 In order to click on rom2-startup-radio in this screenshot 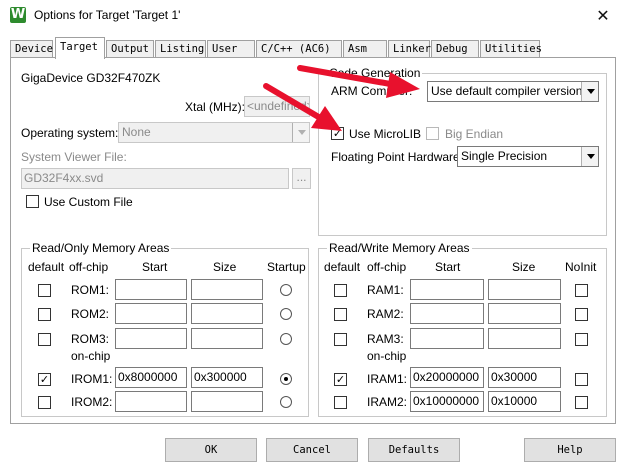, I will do `click(286, 314)`.